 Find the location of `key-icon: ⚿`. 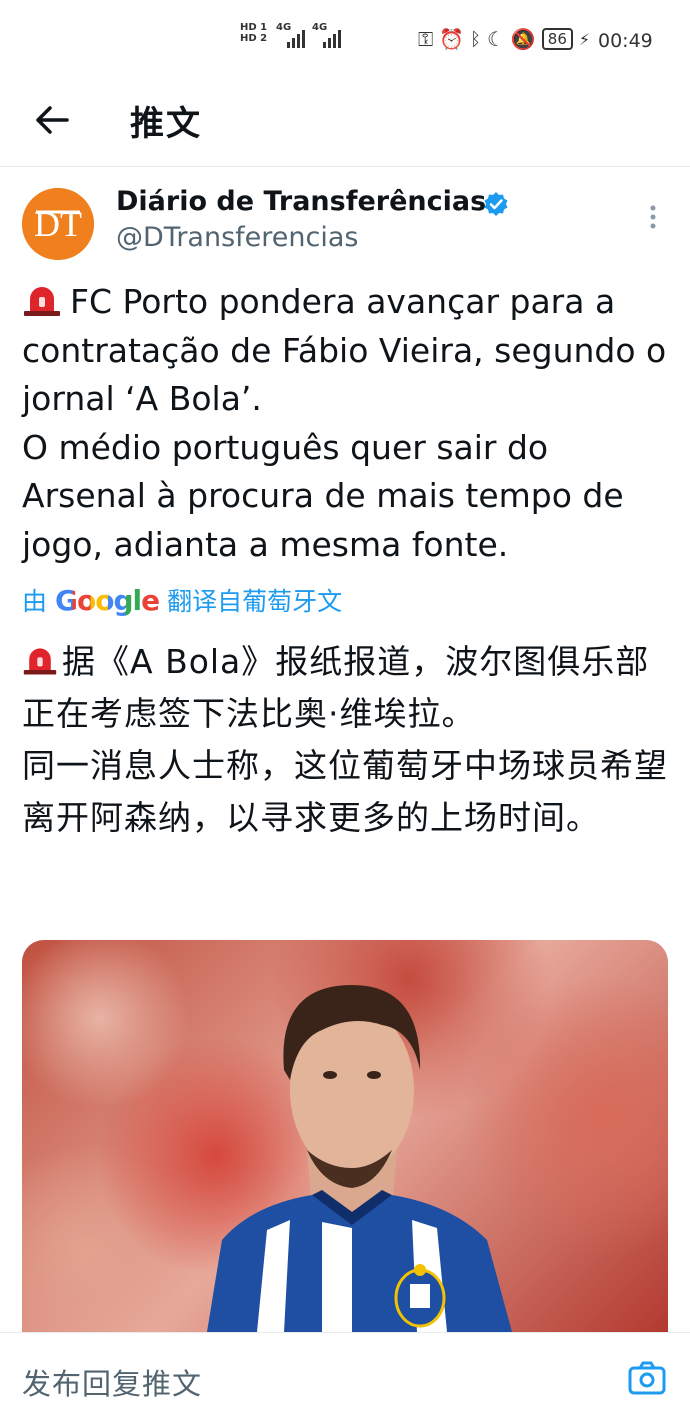

key-icon: ⚿ is located at coordinates (426, 39).